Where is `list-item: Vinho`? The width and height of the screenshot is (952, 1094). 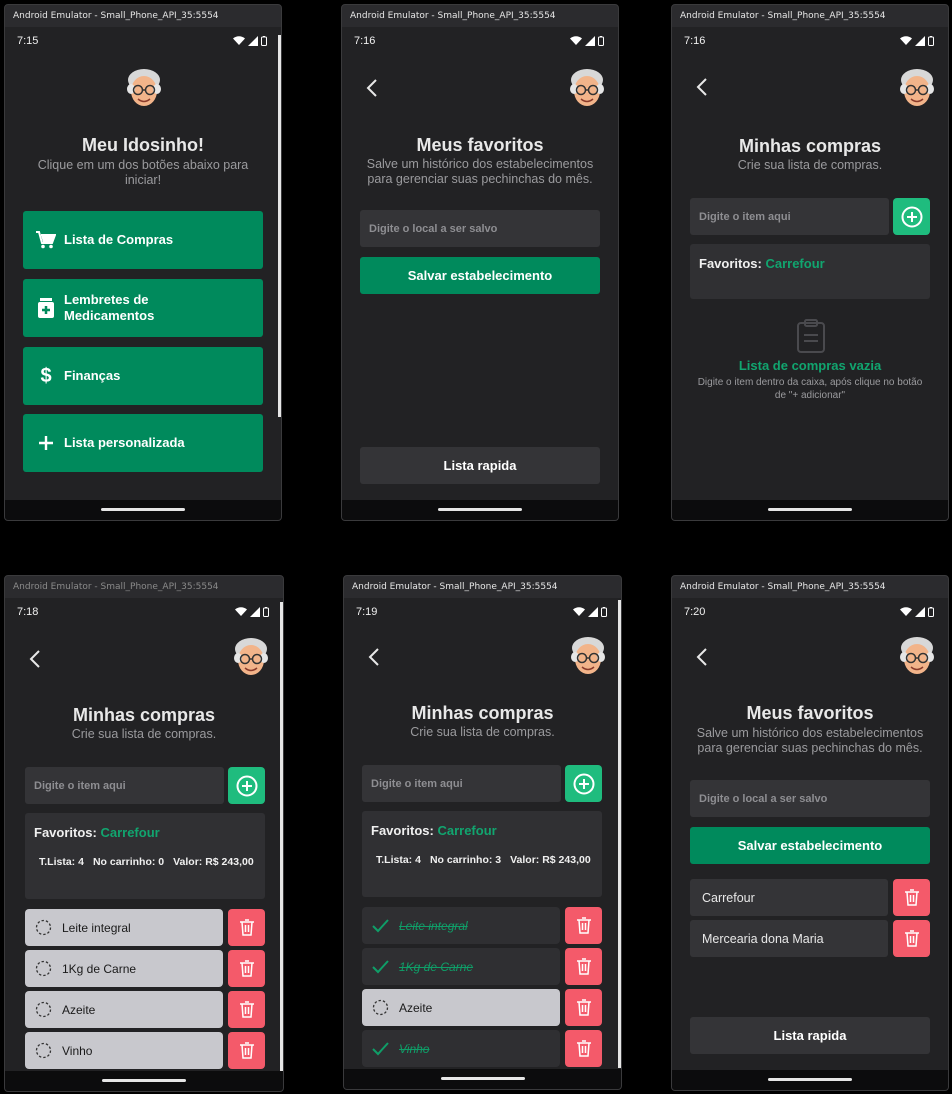
list-item: Vinho is located at coordinates (124, 1050).